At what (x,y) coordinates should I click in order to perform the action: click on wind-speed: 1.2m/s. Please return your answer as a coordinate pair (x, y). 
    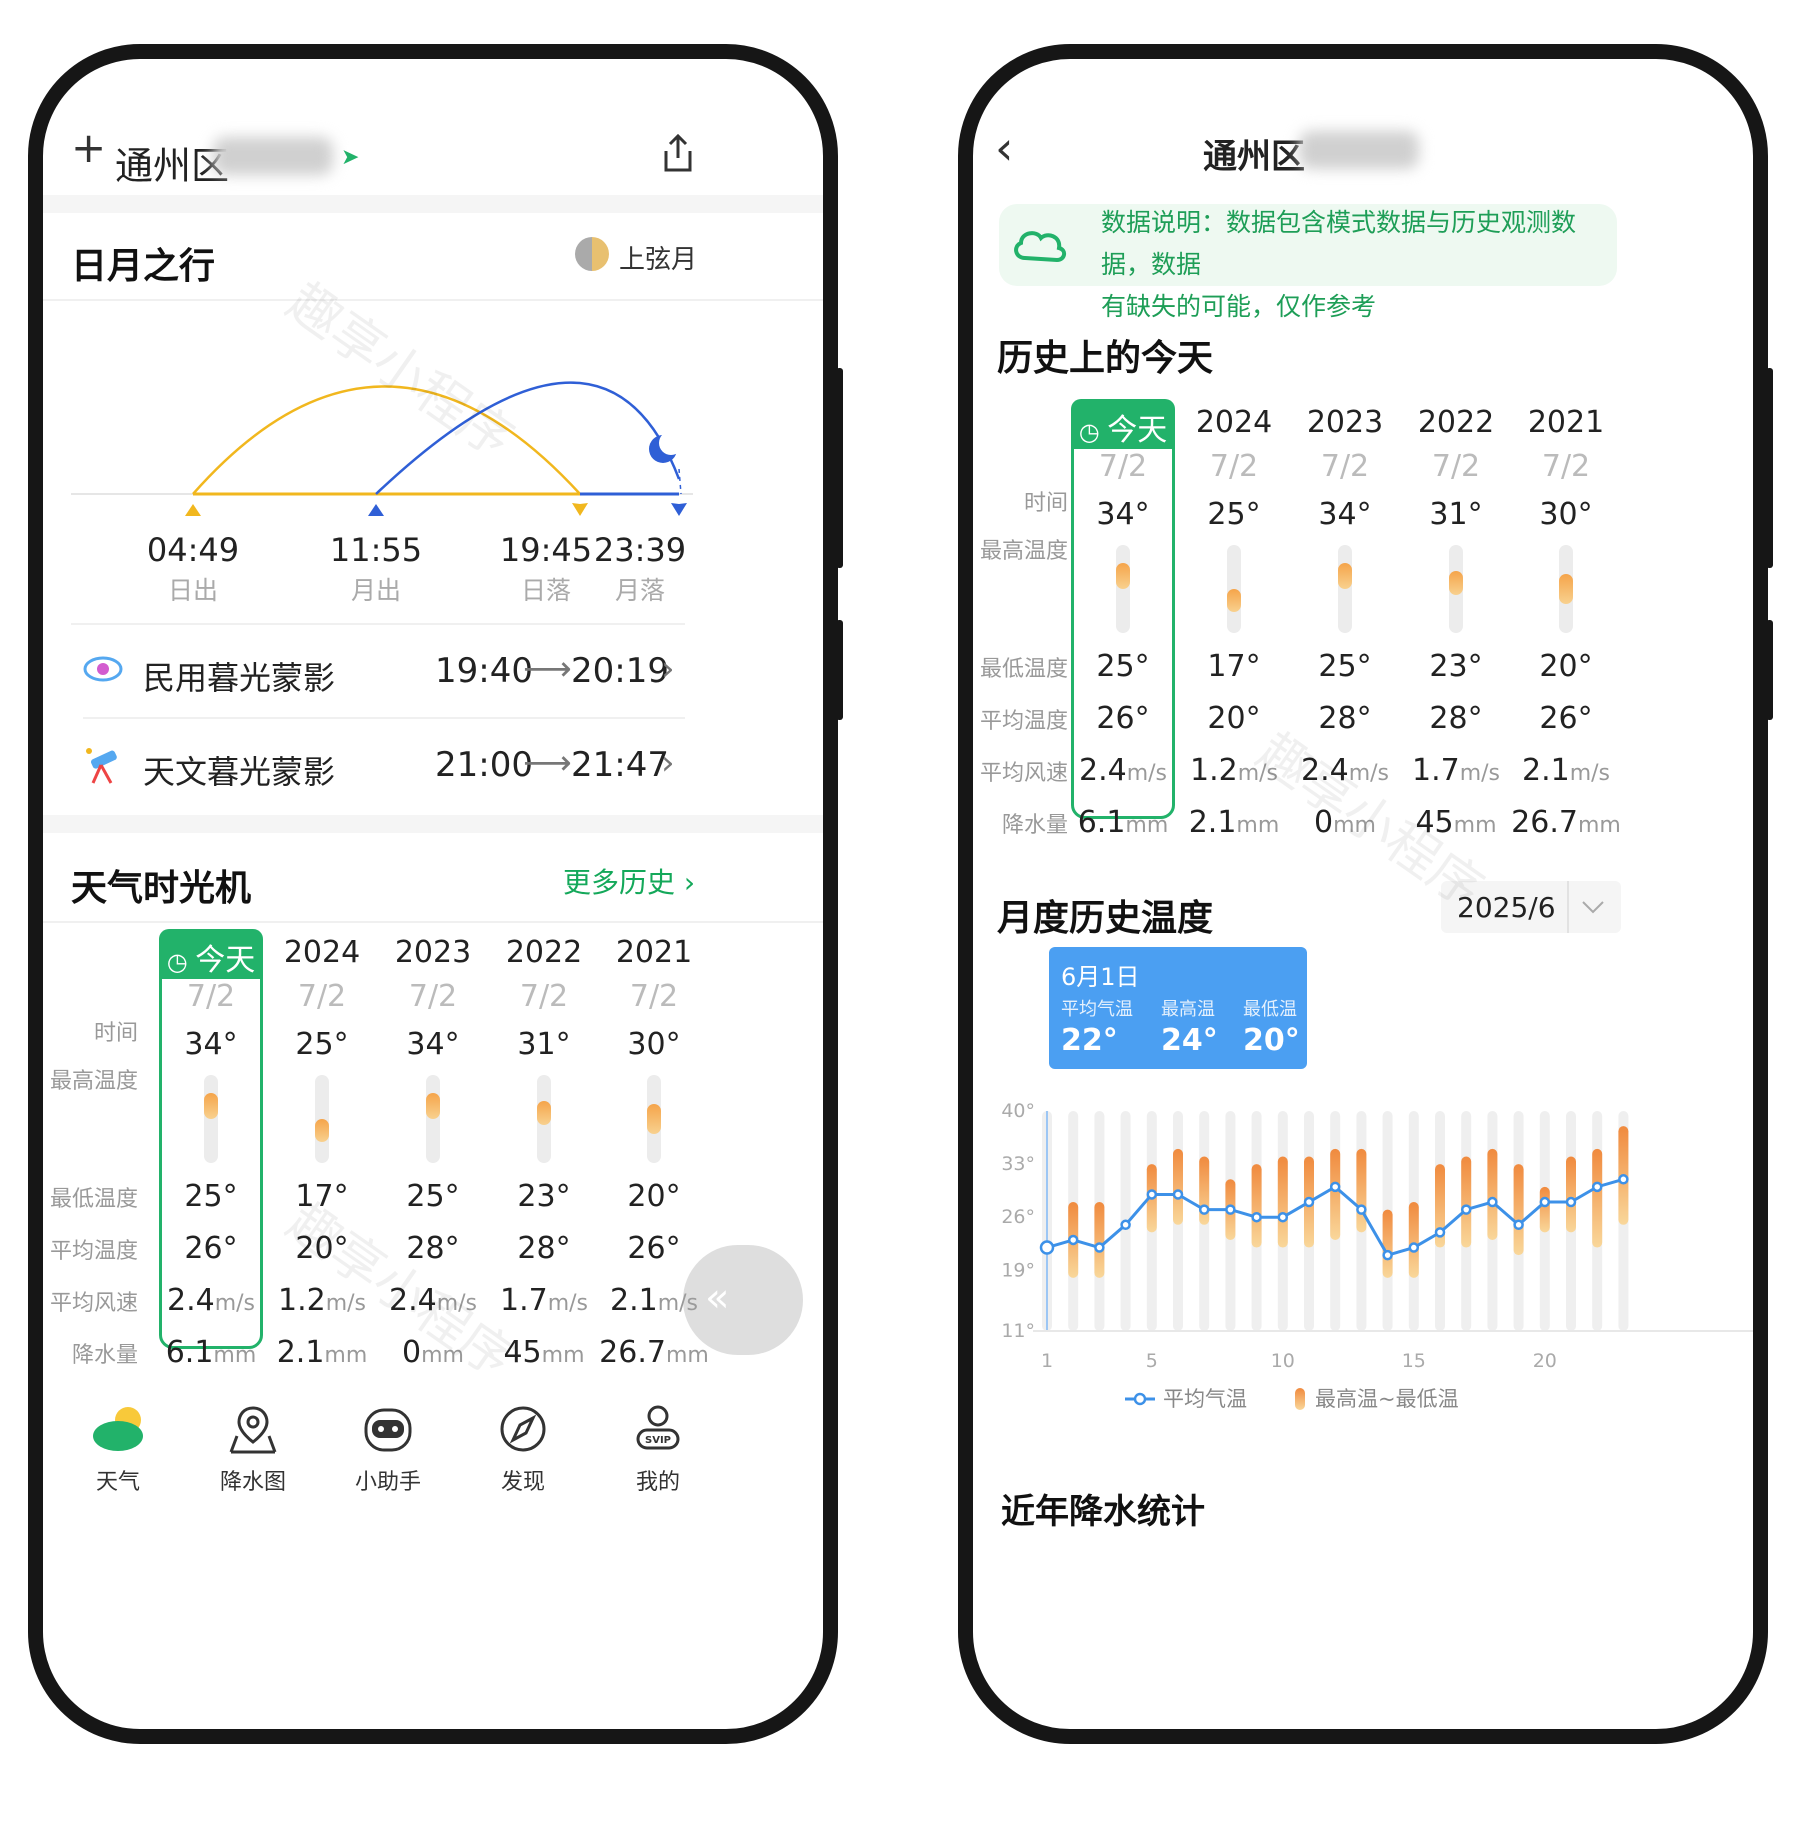
    Looking at the image, I should click on (1234, 770).